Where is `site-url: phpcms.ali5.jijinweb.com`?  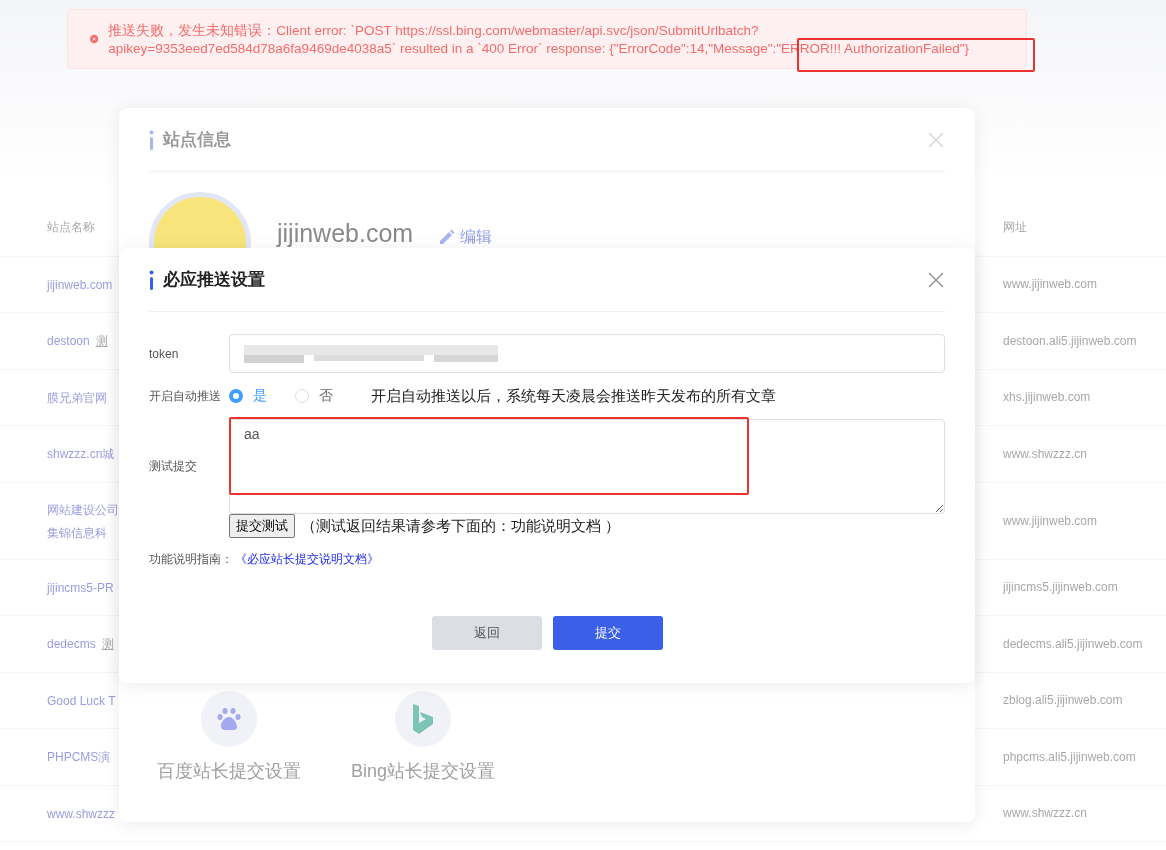 site-url: phpcms.ali5.jijinweb.com is located at coordinates (1070, 756).